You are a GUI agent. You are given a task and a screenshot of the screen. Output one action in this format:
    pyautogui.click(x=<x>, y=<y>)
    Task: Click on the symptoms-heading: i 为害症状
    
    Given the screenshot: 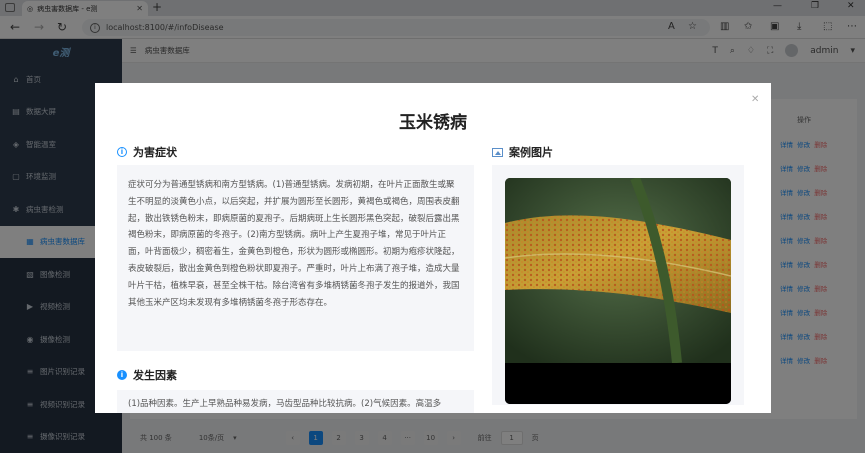 What is the action you would take?
    pyautogui.click(x=147, y=152)
    